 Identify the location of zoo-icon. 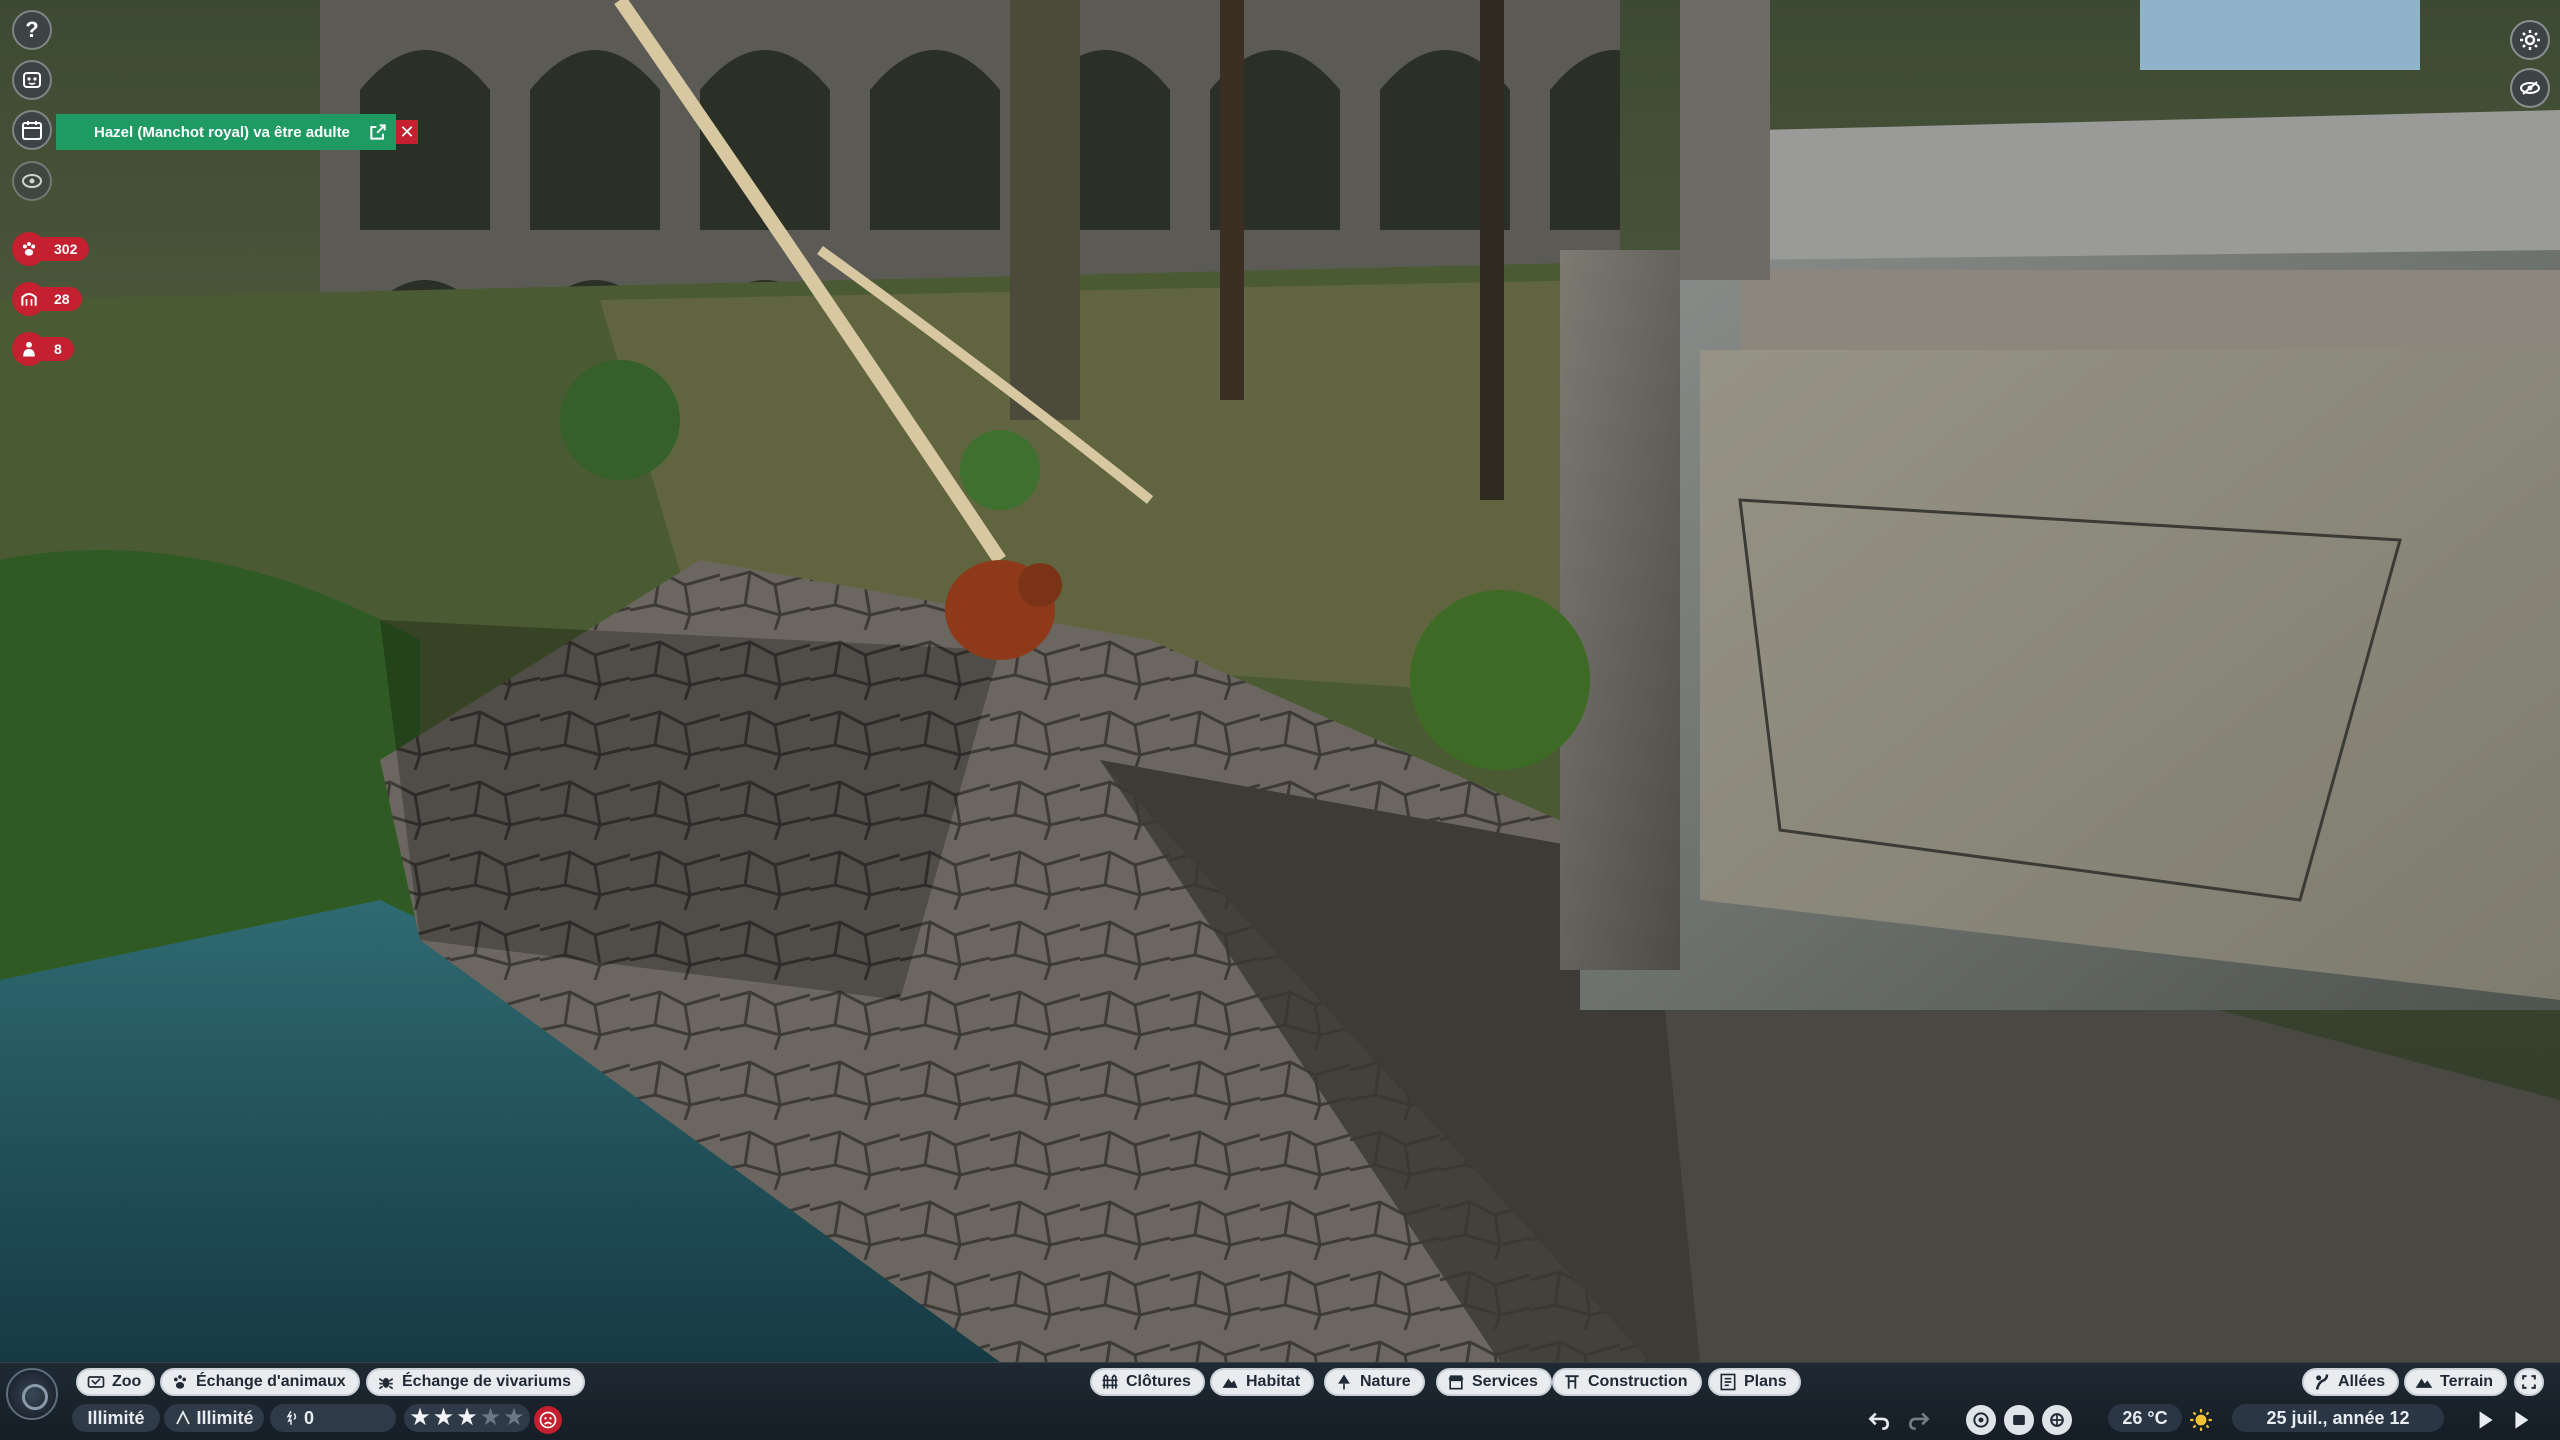
(96, 1382).